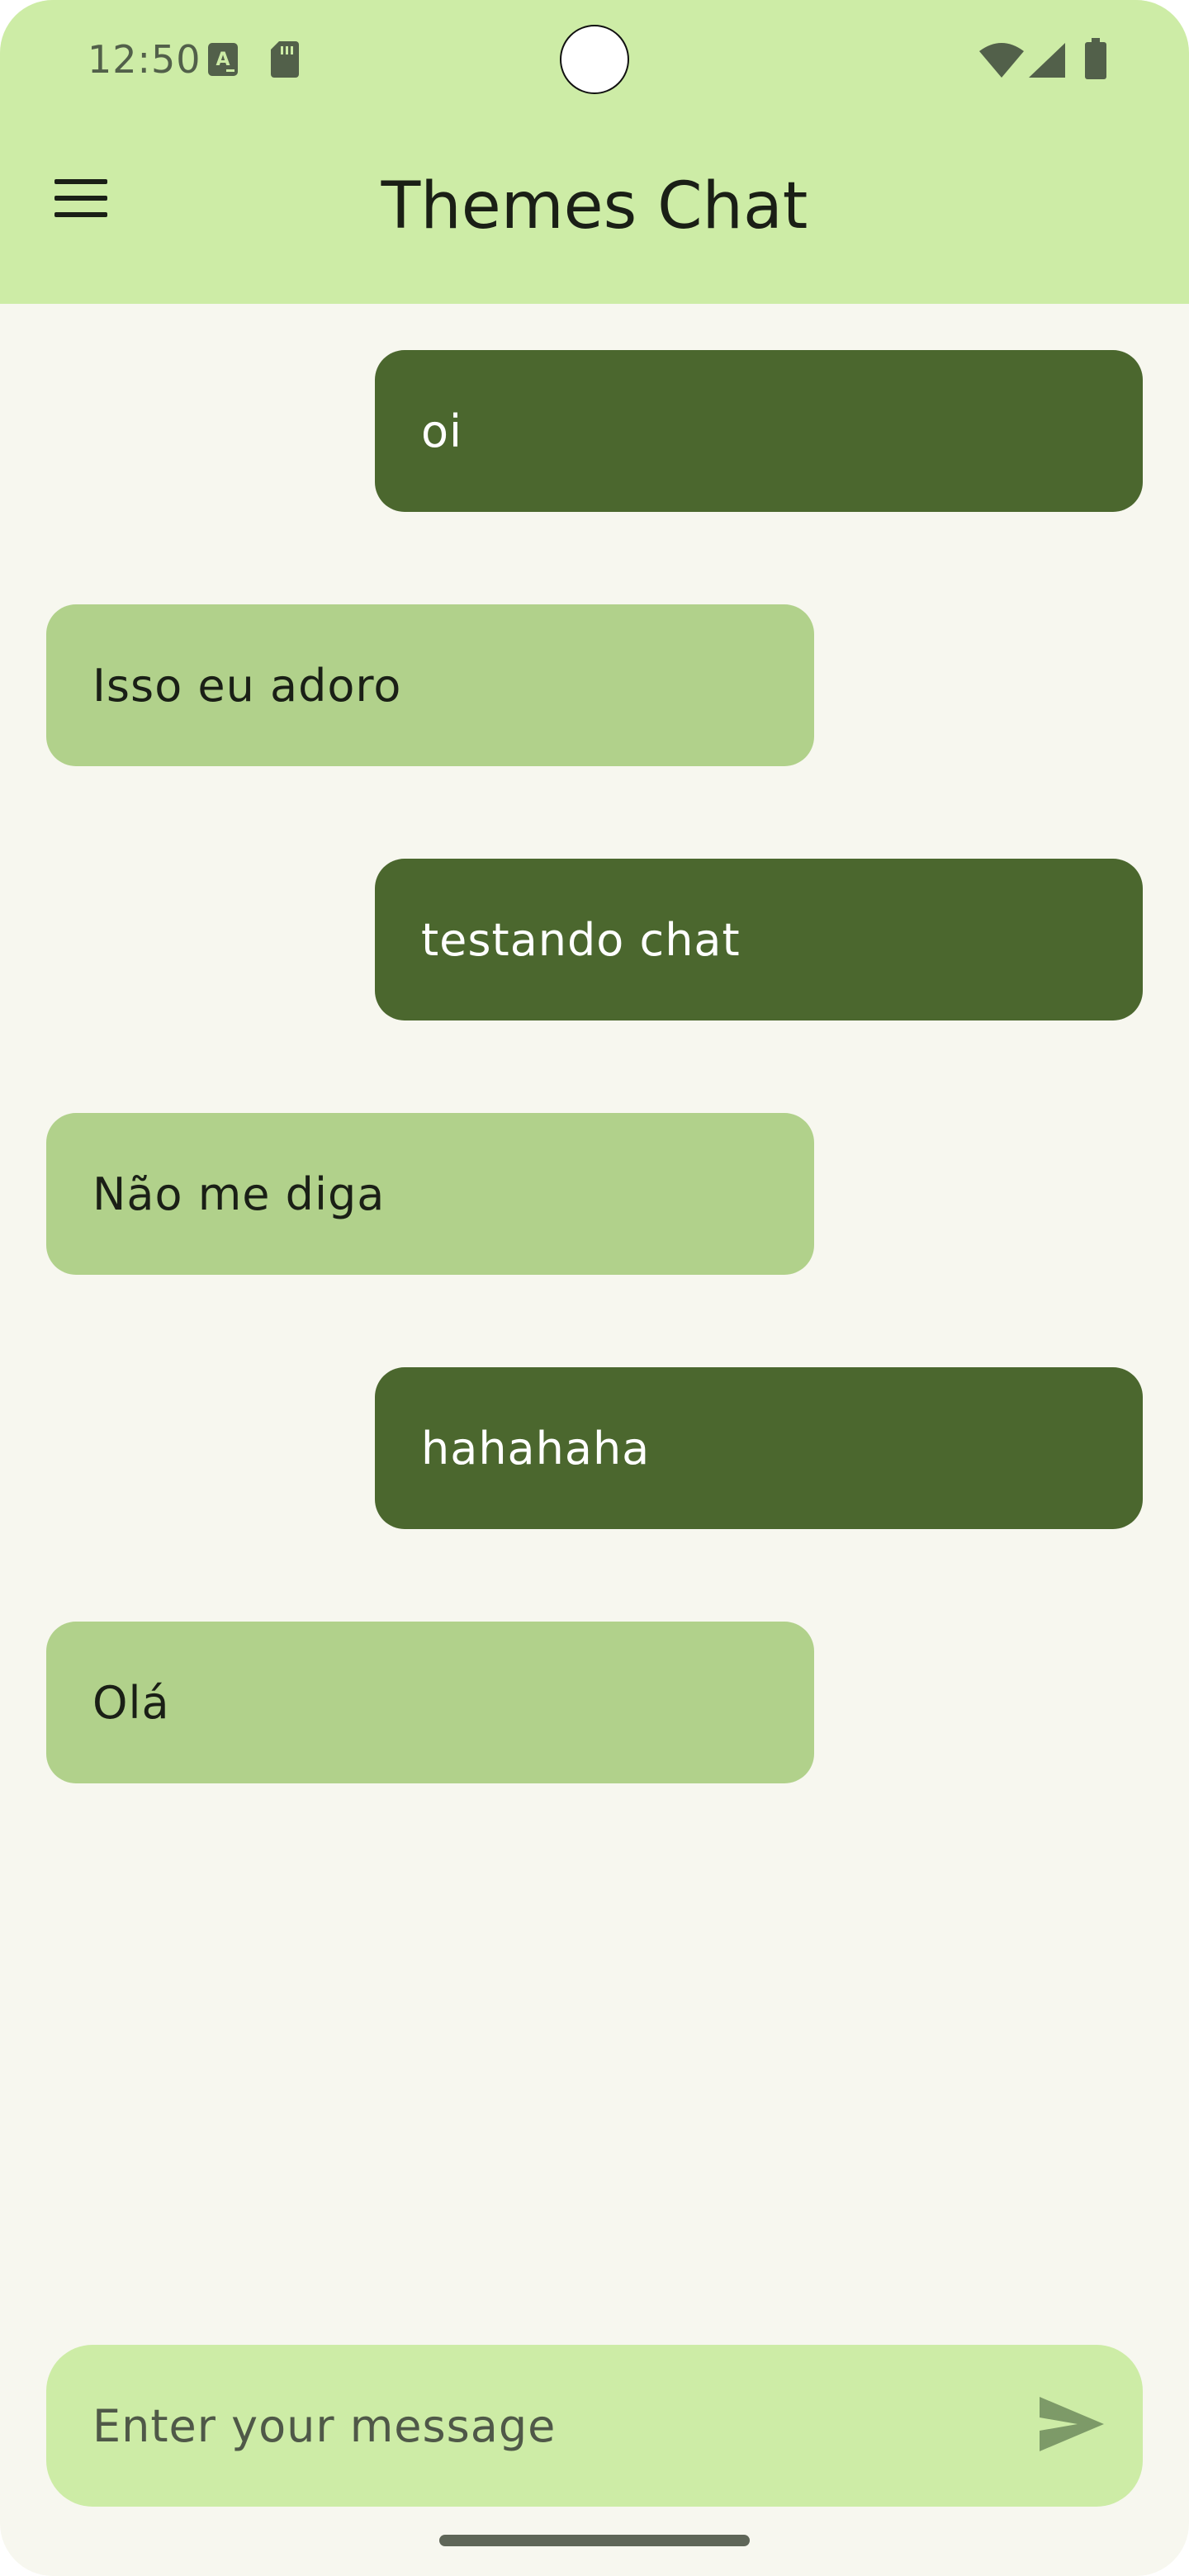 This screenshot has width=1189, height=2576. I want to click on sd-card-icon, so click(285, 61).